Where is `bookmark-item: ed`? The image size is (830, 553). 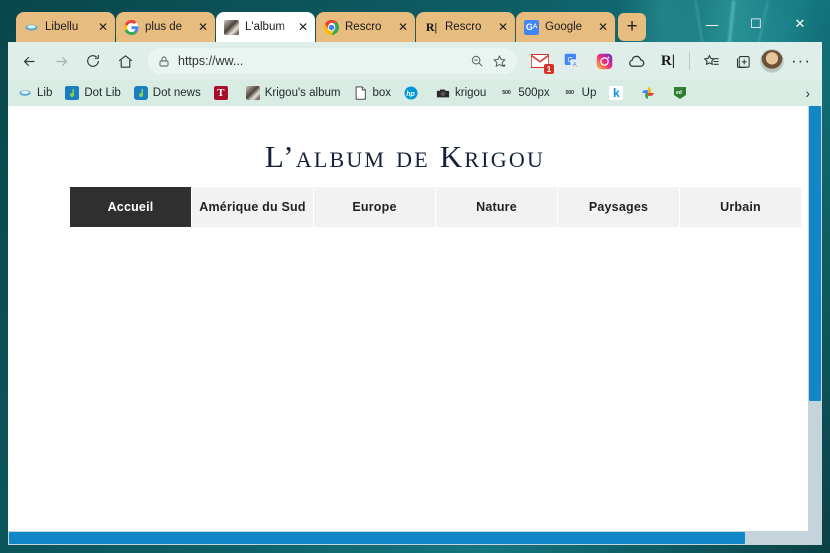 bookmark-item: ed is located at coordinates (682, 93).